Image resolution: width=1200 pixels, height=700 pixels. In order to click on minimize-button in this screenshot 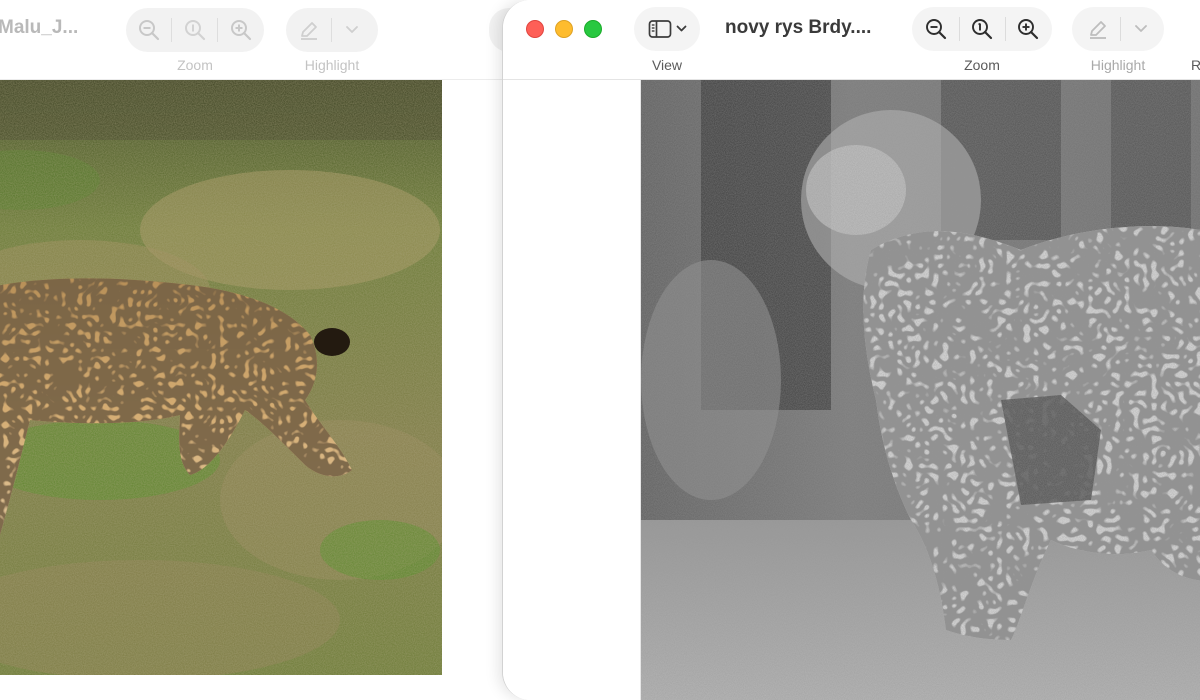, I will do `click(564, 29)`.